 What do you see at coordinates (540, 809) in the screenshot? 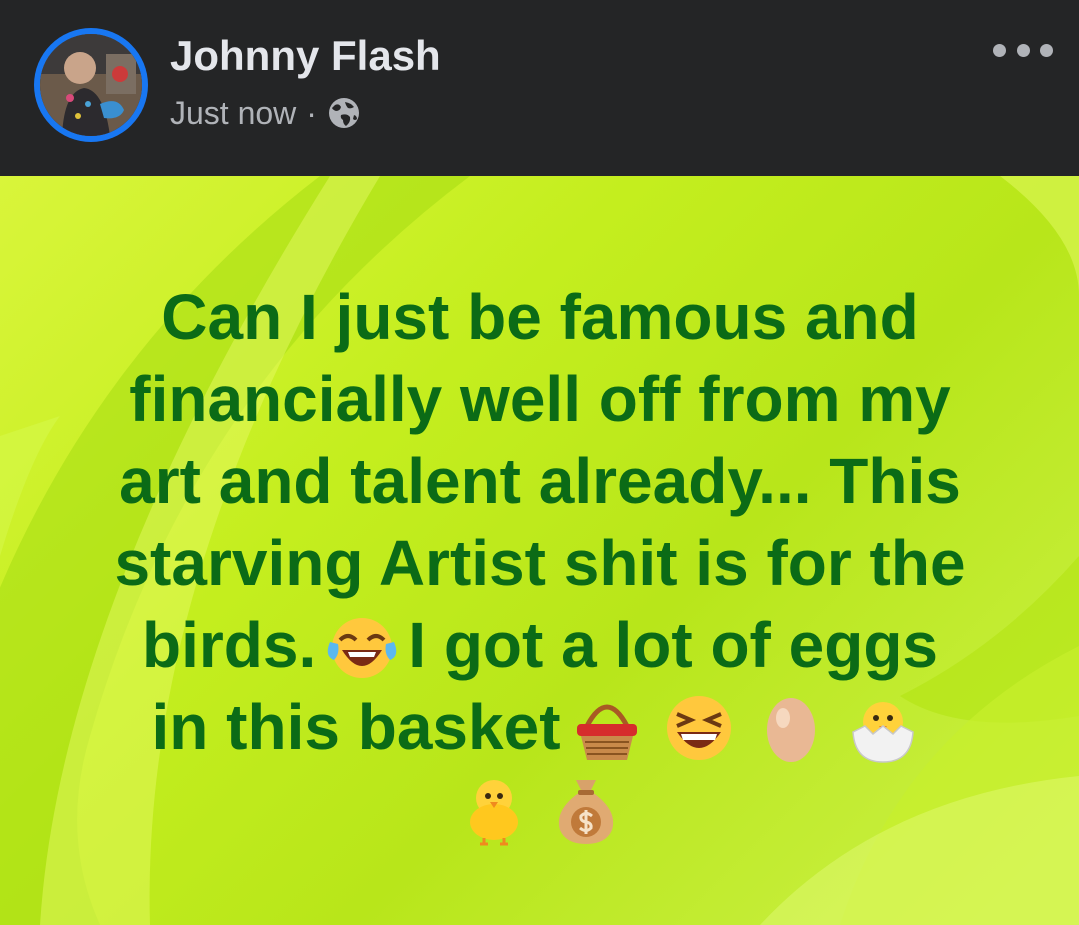
I see `post-text-line` at bounding box center [540, 809].